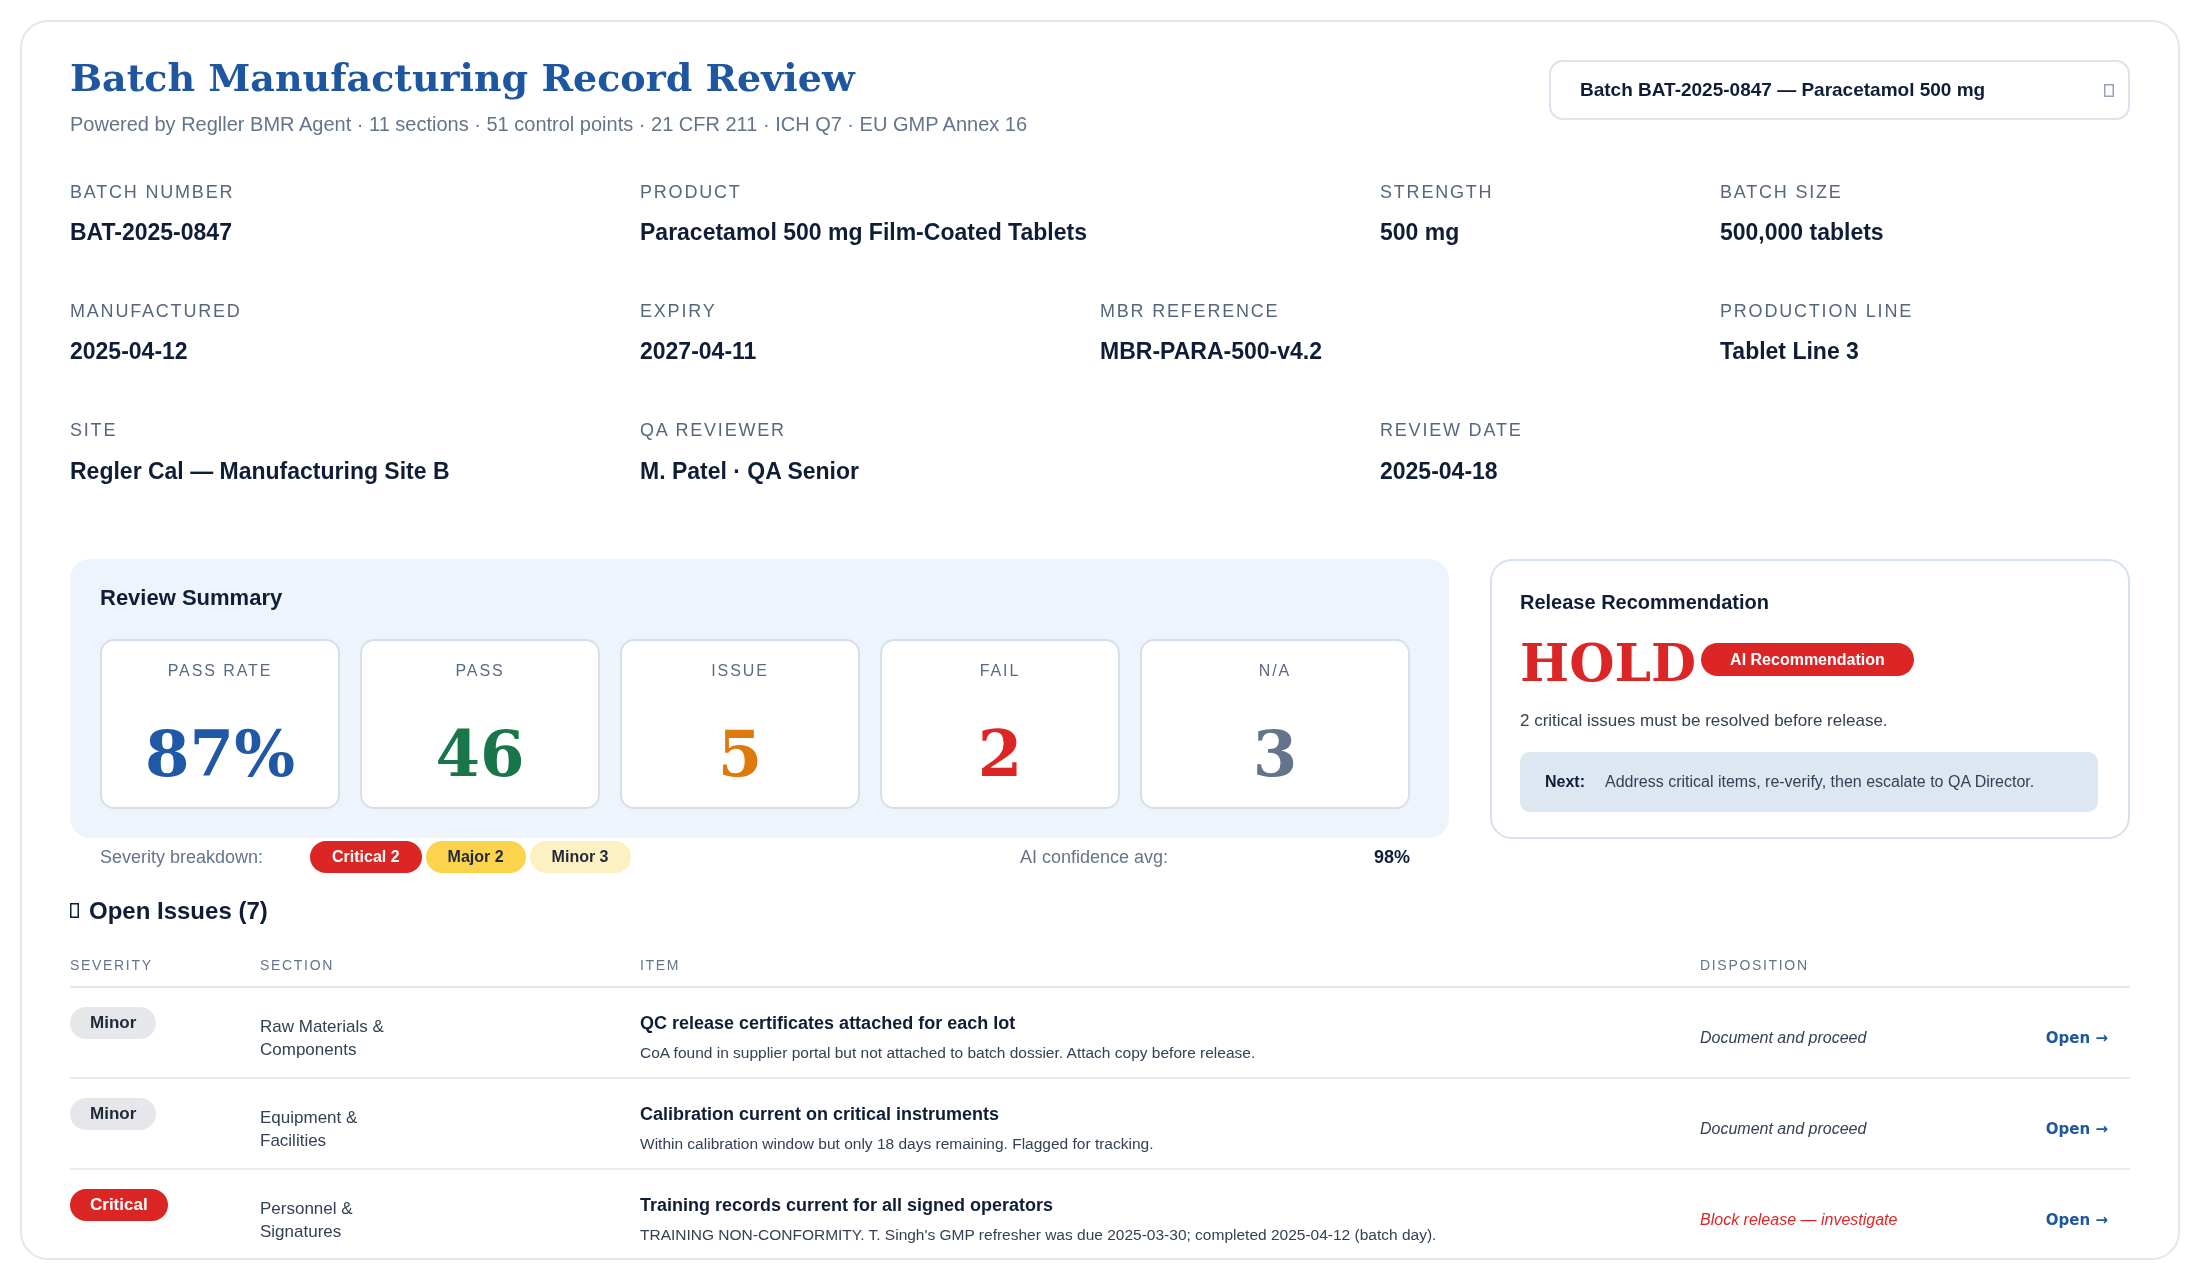 The height and width of the screenshot is (1280, 2200). Describe the element at coordinates (549, 124) in the screenshot. I see `page-subtitle: Powered by Regller BMR Agent · 11 sections · 51 control points · 21 CFR 211 · ICH Q7 · EU GMP Annex 16` at that location.